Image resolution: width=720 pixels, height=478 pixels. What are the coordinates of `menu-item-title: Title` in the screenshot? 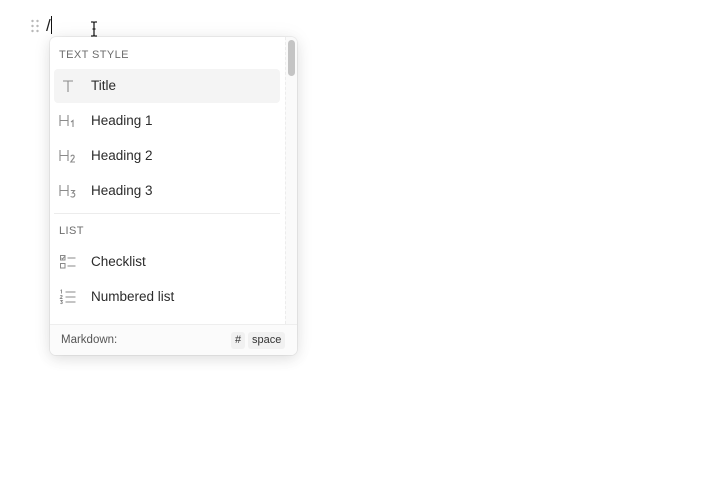 It's located at (167, 86).